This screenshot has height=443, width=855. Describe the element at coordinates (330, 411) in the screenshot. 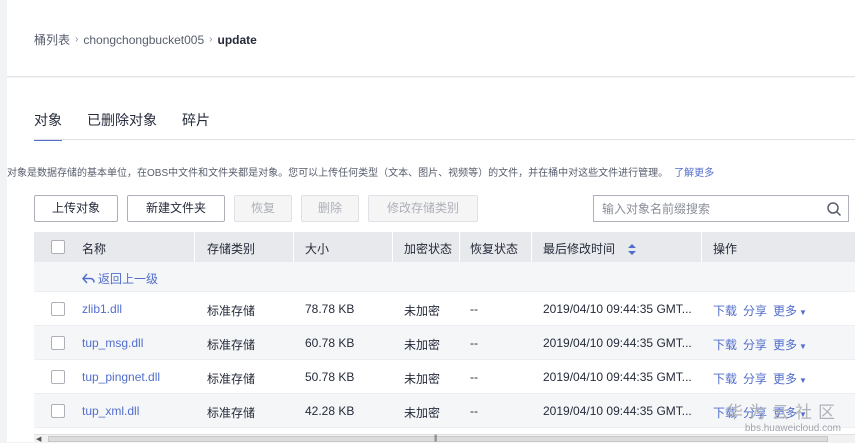

I see `size-cell: 42.28 KB` at that location.